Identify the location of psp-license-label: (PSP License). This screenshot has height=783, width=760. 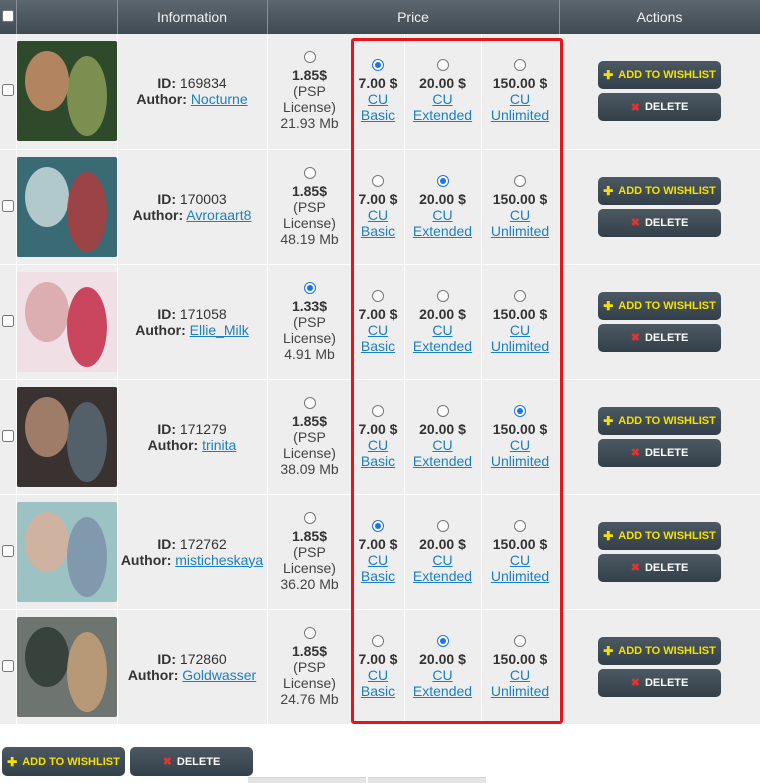
(309, 99).